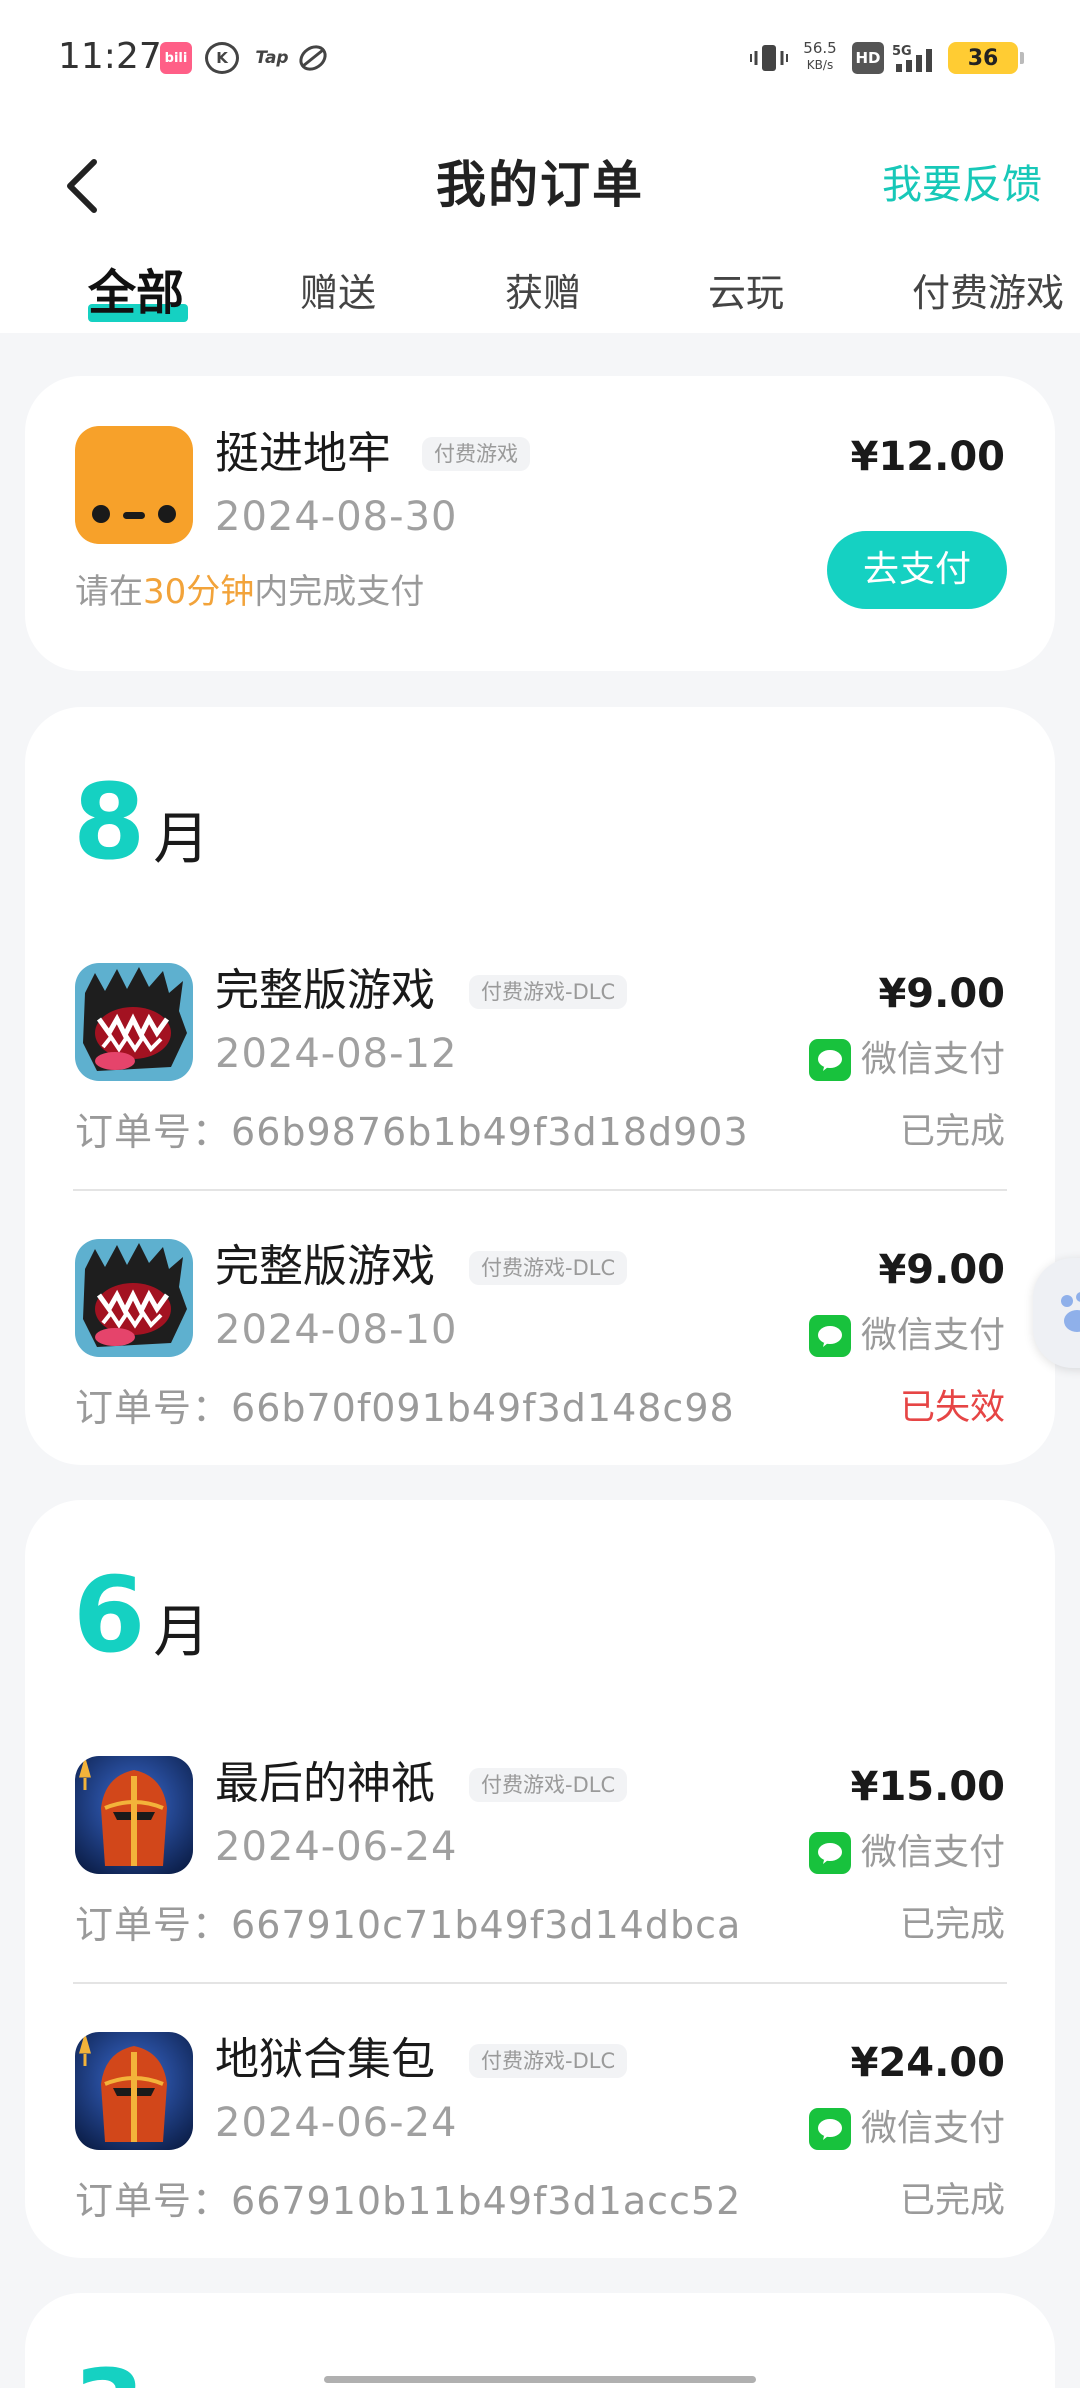  I want to click on order-status: 已失效, so click(952, 1408).